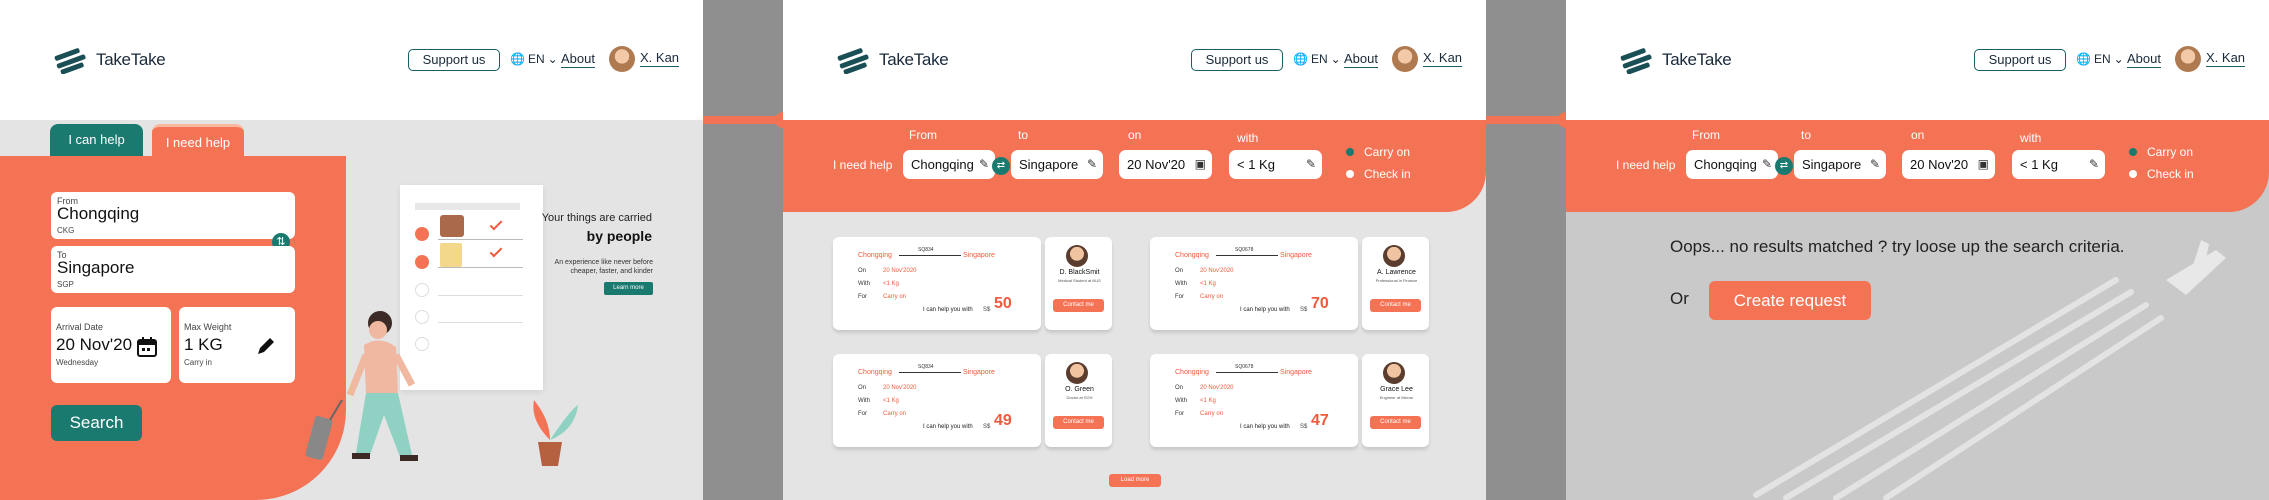 The image size is (2269, 500). I want to click on date-value: 20 Nov'20, so click(1939, 164).